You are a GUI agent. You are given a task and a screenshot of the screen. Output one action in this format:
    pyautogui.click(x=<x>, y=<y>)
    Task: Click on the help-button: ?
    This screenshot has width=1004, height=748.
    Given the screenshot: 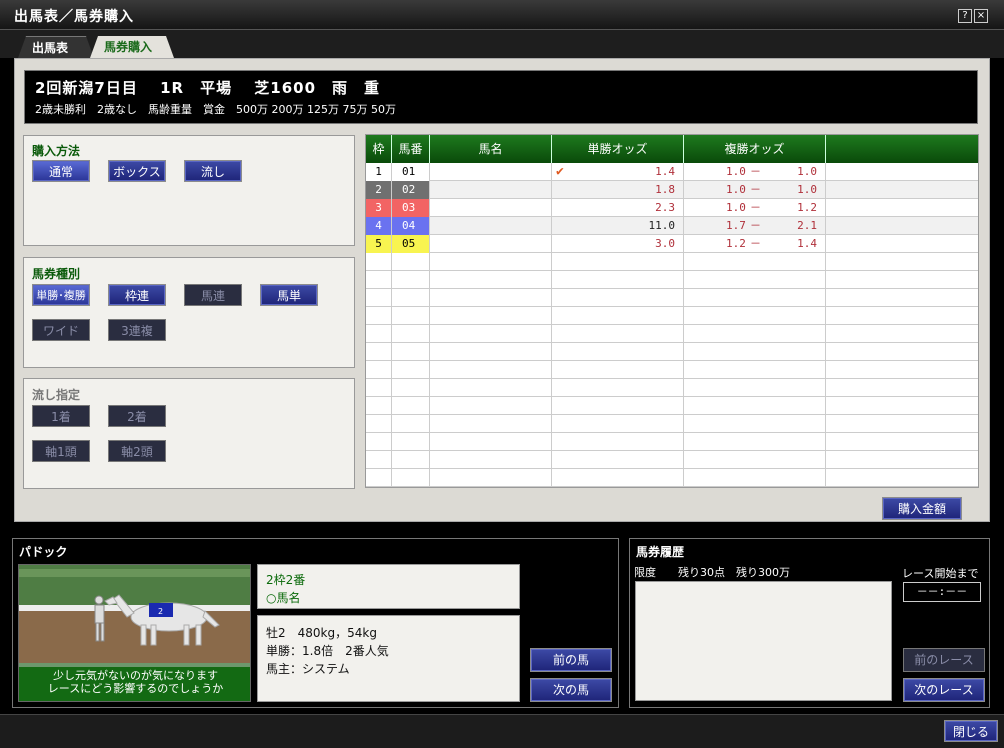 What is the action you would take?
    pyautogui.click(x=965, y=16)
    